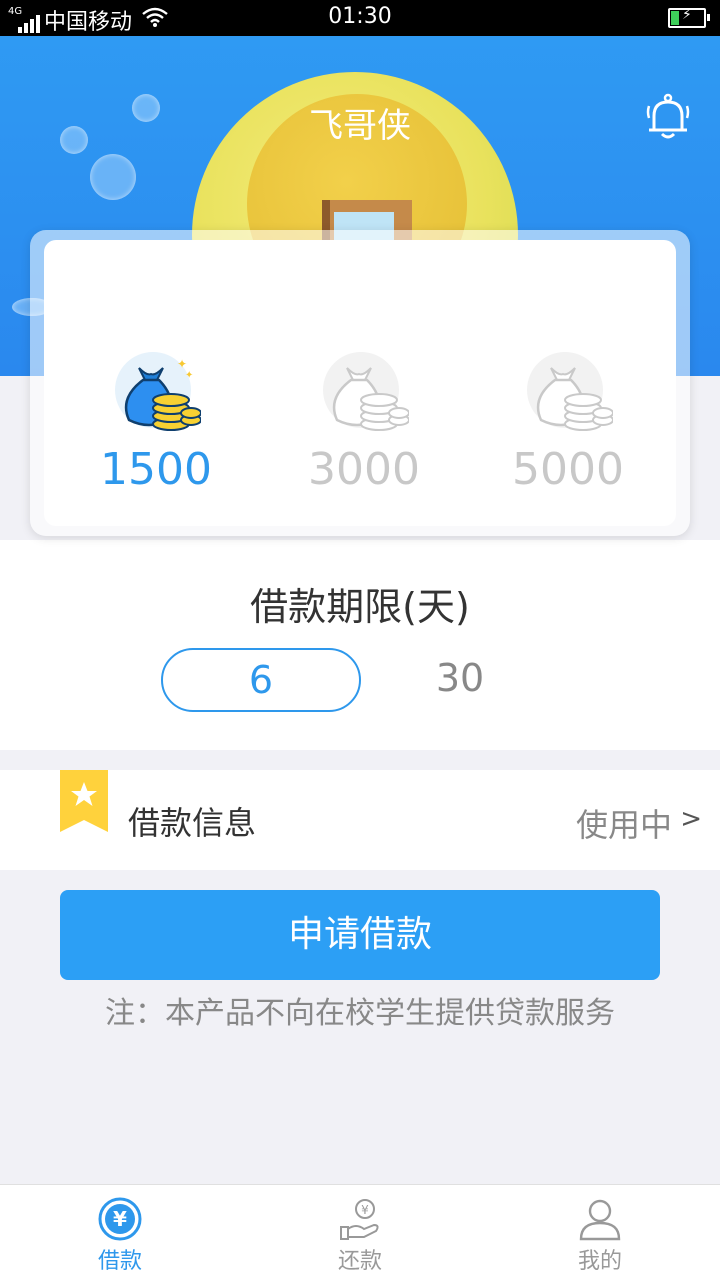 The width and height of the screenshot is (720, 1281). Describe the element at coordinates (668, 117) in the screenshot. I see `bell-icon` at that location.